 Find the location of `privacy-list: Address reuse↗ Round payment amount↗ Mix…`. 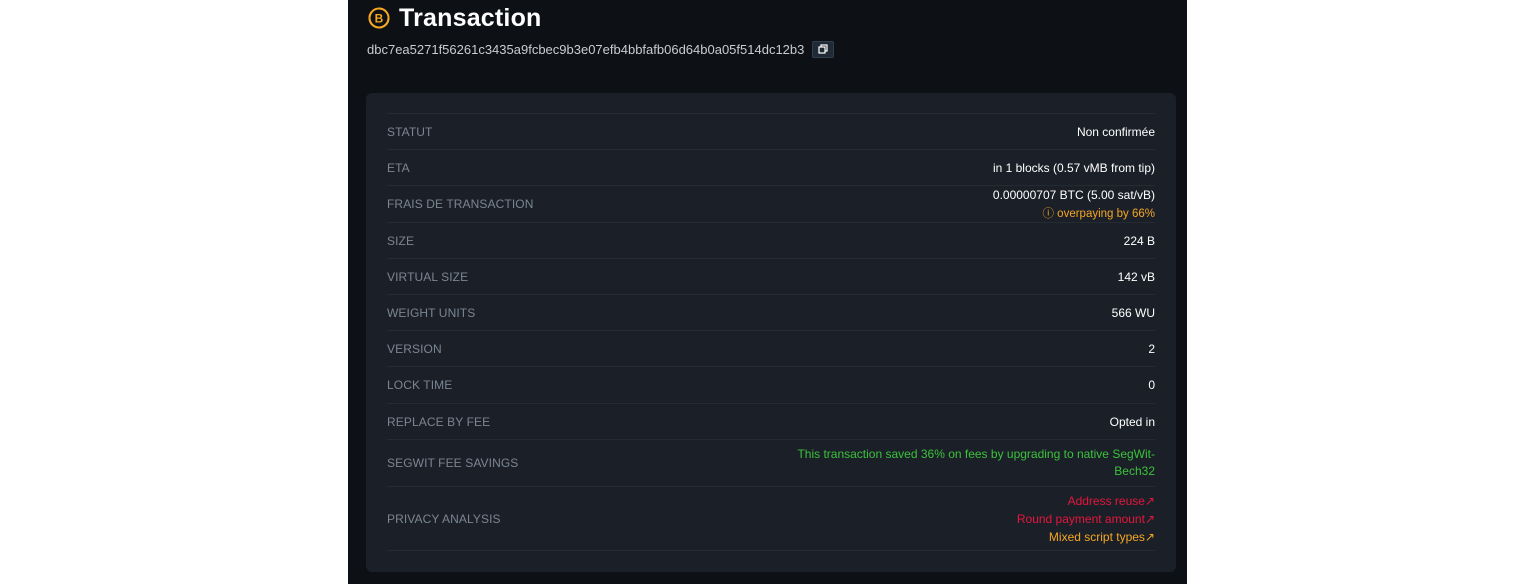

privacy-list: Address reuse↗ Round payment amount↗ Mix… is located at coordinates (1086, 519).